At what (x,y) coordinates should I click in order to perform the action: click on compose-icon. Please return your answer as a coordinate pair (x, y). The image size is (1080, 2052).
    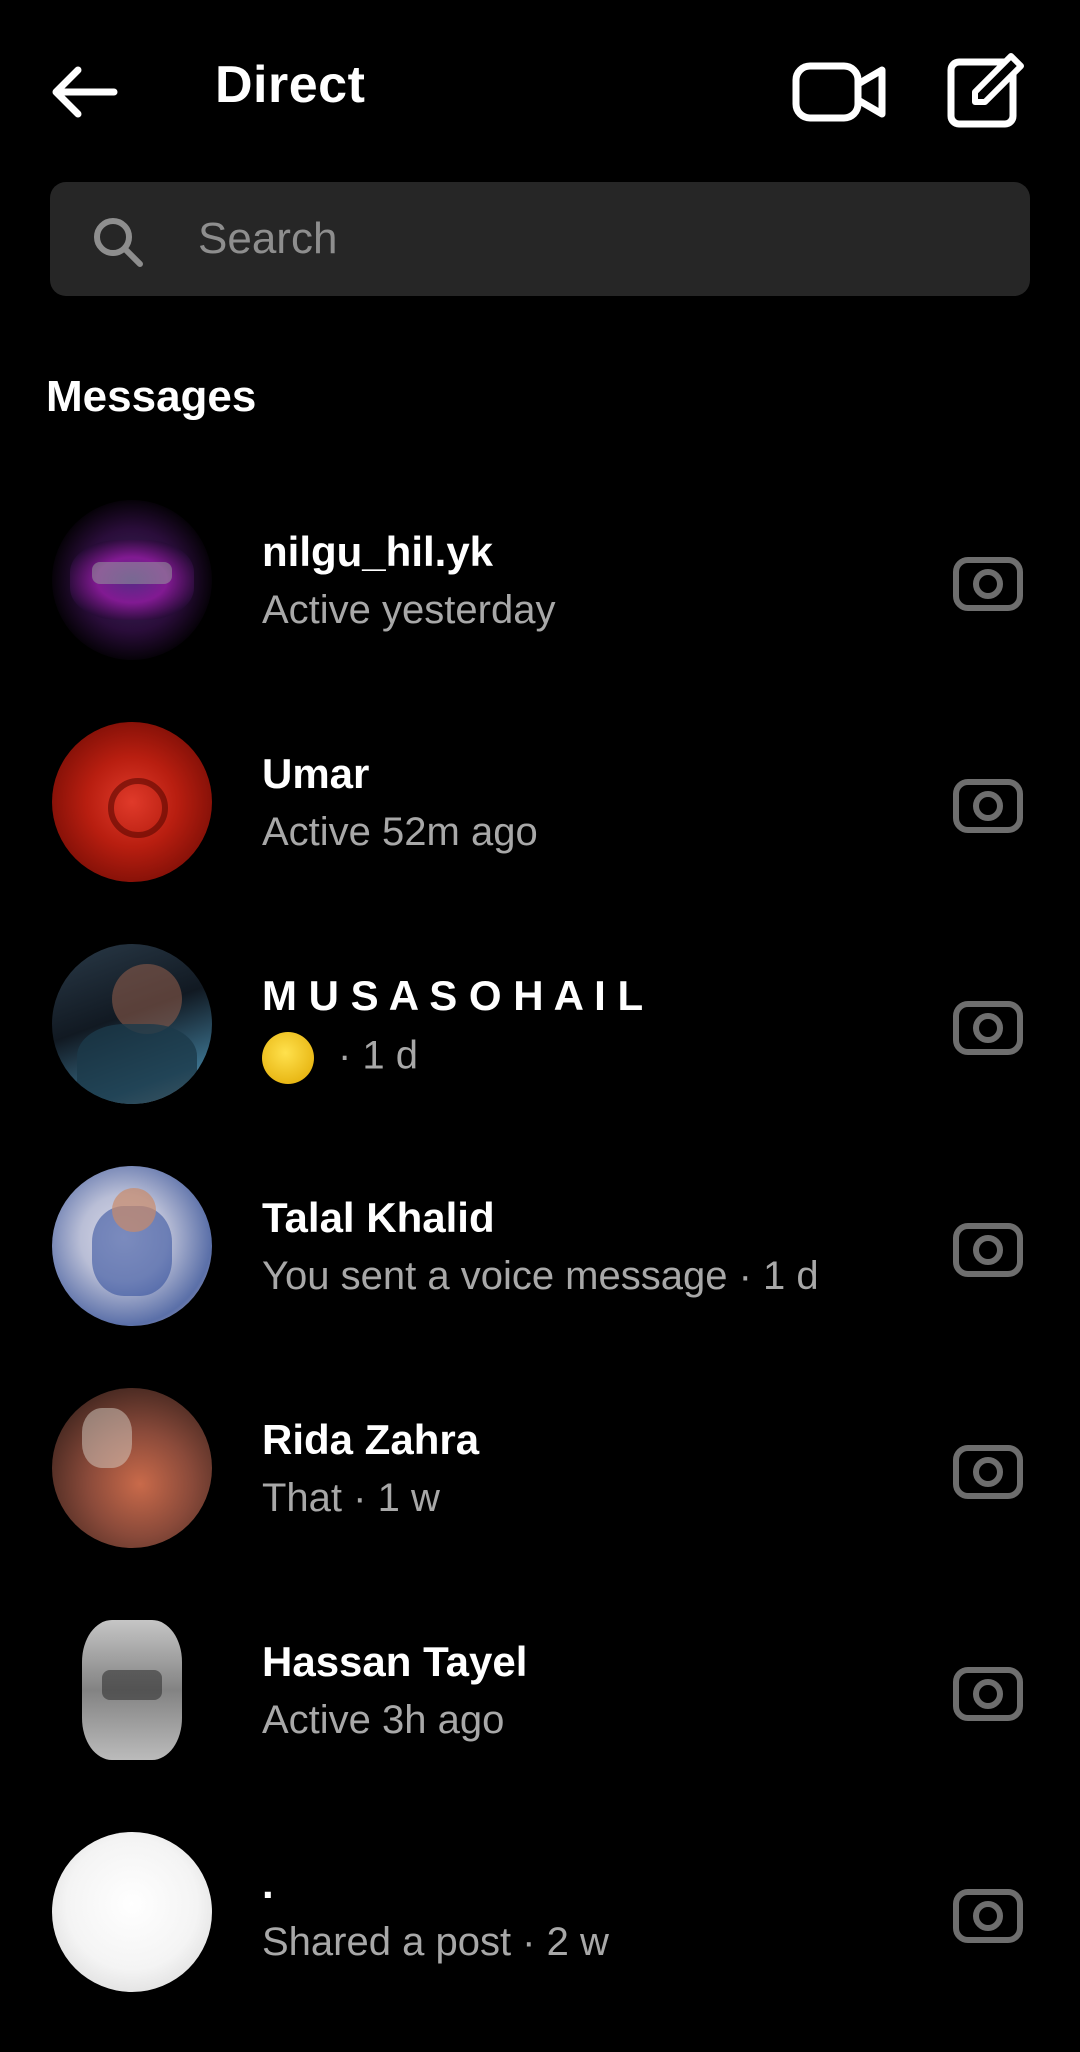
    Looking at the image, I should click on (985, 92).